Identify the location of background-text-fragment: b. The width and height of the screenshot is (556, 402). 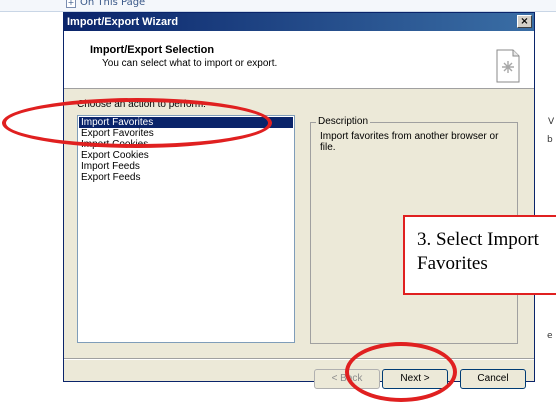
(550, 140).